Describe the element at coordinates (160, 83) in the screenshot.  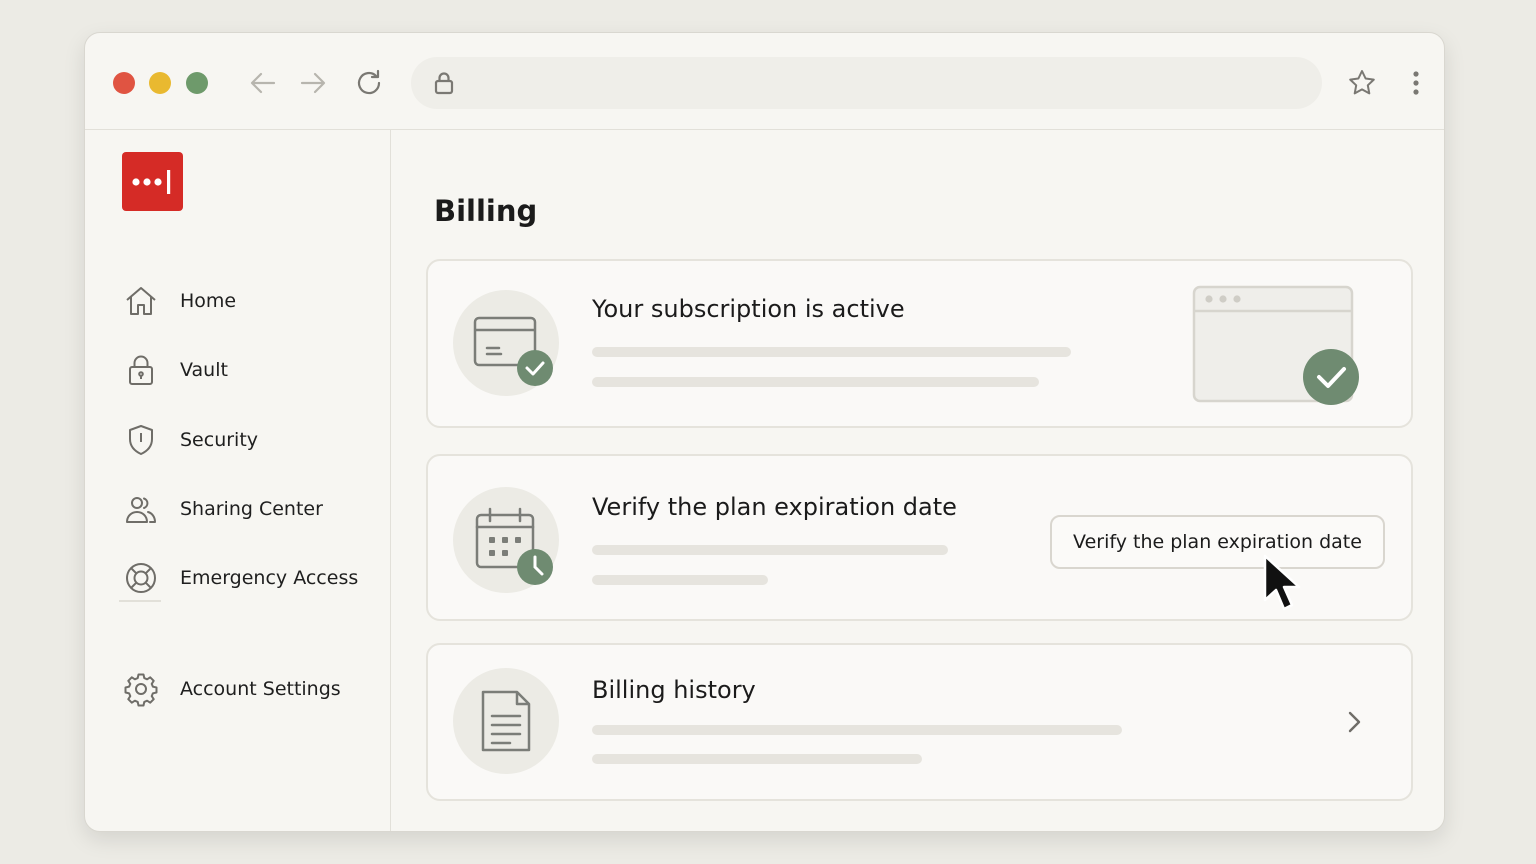
I see `minimize-window-button` at that location.